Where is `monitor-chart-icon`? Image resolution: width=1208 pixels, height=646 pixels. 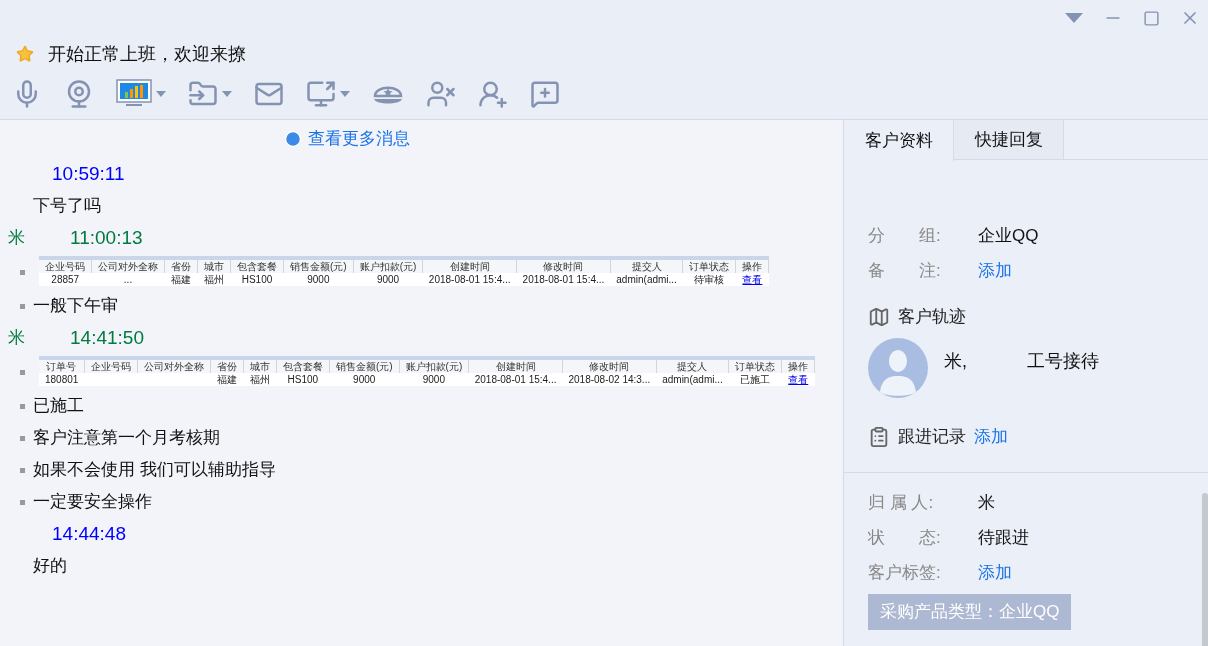
monitor-chart-icon is located at coordinates (134, 94).